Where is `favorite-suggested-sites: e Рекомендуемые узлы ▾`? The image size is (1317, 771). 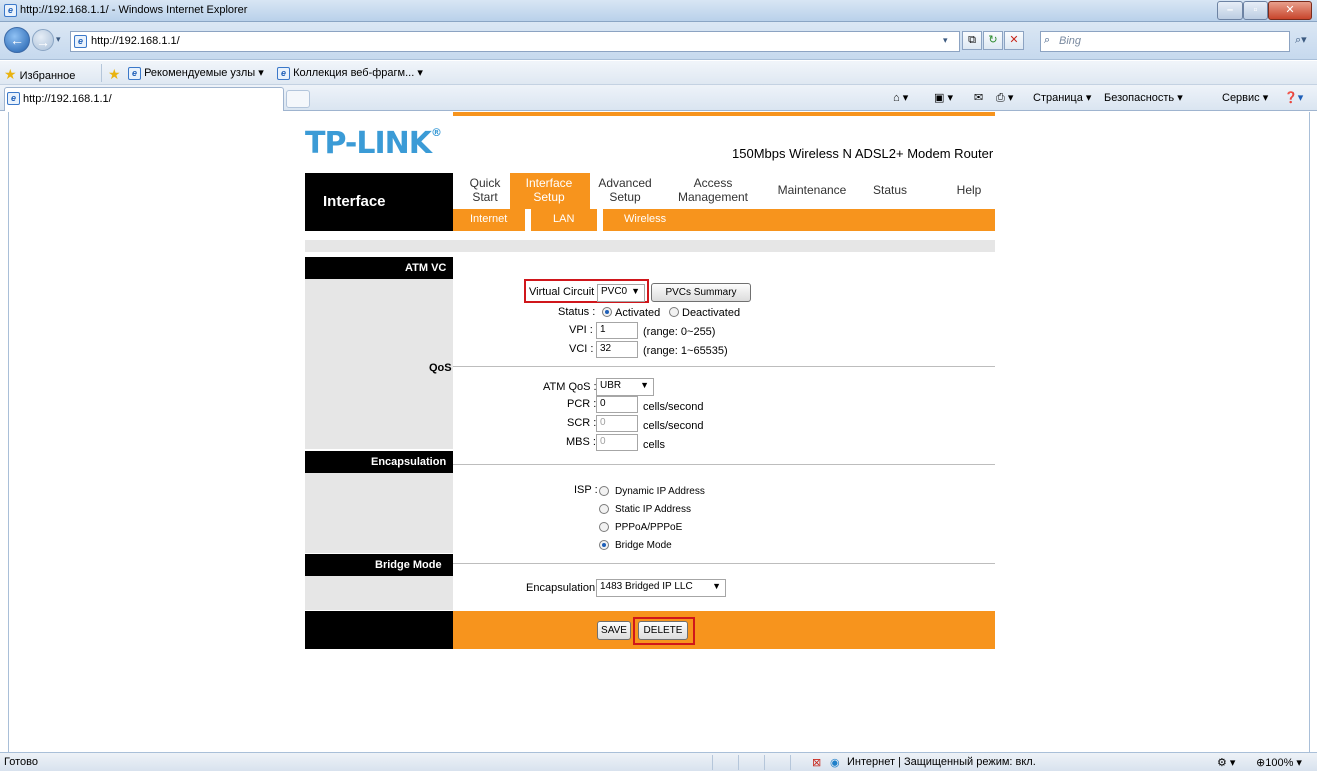 favorite-suggested-sites: e Рекомендуемые узлы ▾ is located at coordinates (196, 73).